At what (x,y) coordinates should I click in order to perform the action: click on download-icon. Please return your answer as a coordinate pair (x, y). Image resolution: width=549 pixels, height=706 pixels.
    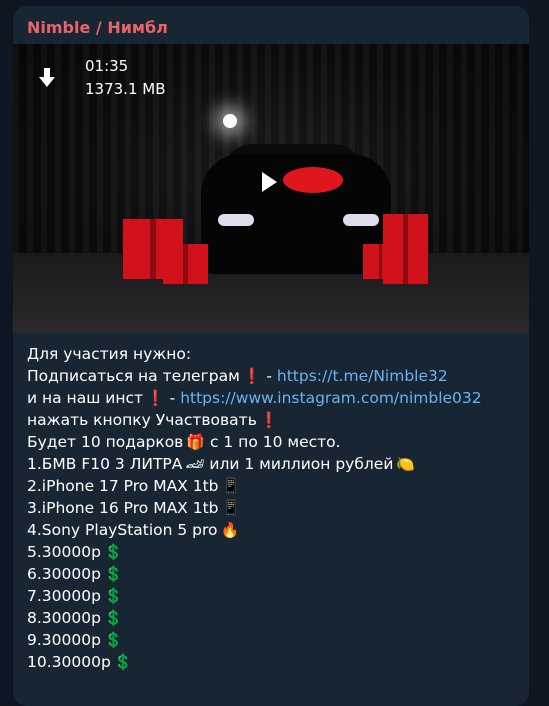
    Looking at the image, I should click on (47, 78).